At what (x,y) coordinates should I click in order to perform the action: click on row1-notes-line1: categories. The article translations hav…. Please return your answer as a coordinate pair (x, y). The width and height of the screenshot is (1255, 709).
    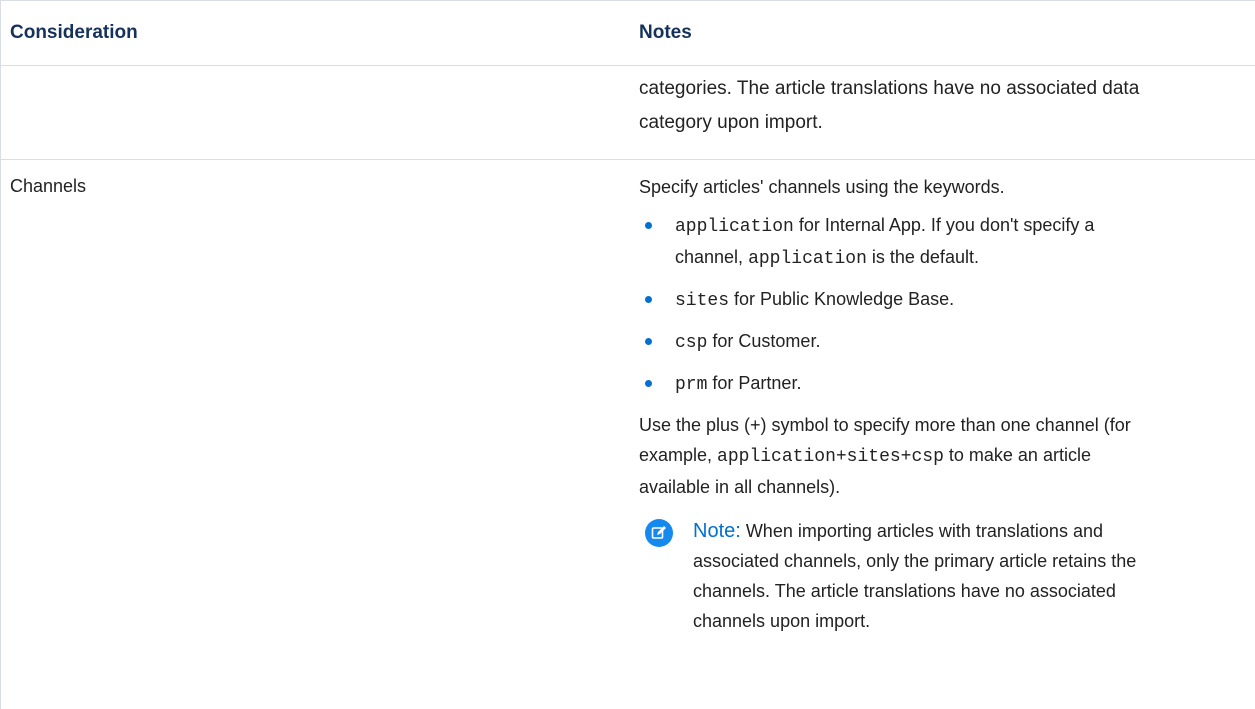
    Looking at the image, I should click on (889, 88).